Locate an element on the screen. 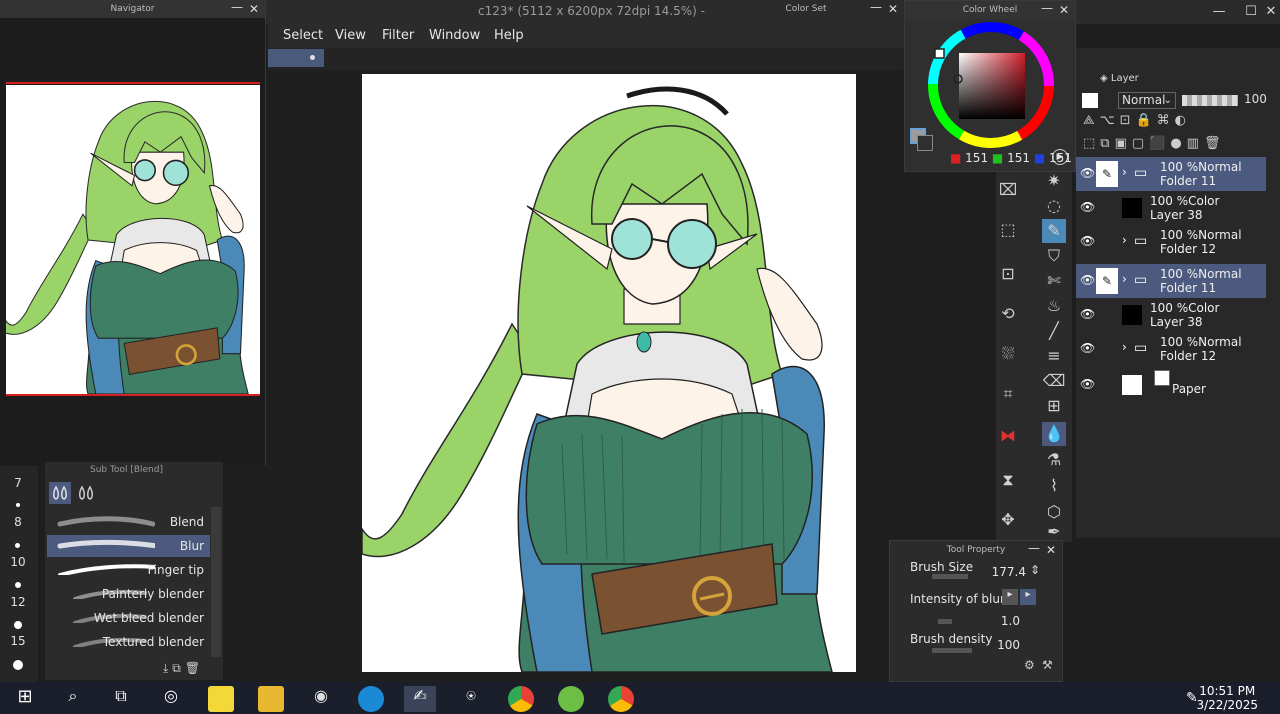 Image resolution: width=1280 pixels, height=714 pixels. airbrush-icon: ♨ is located at coordinates (1054, 306).